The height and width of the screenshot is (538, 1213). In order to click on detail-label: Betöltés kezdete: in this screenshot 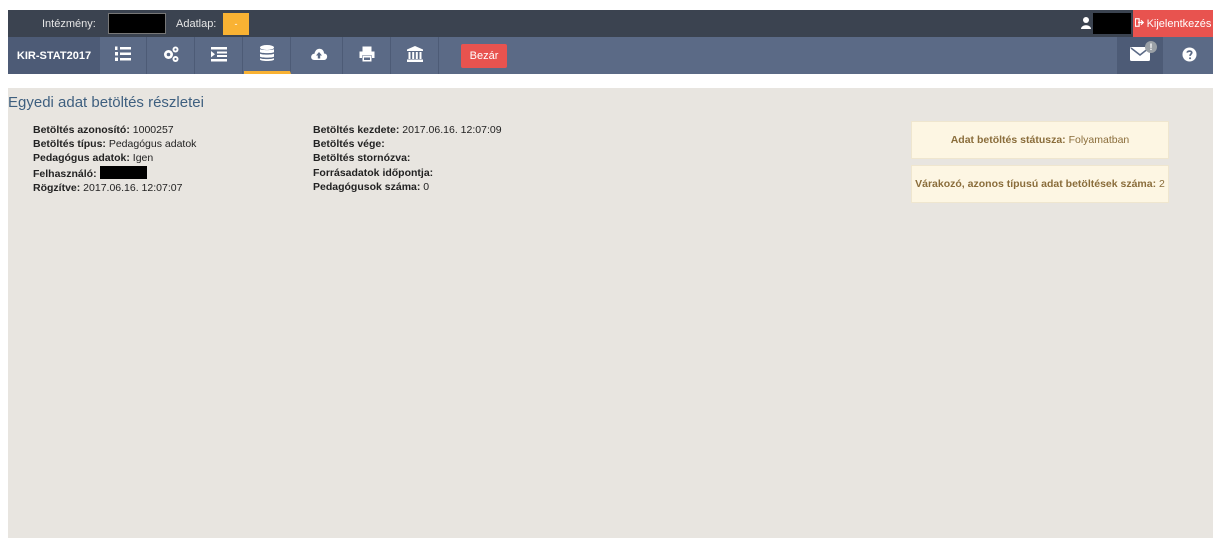, I will do `click(356, 130)`.